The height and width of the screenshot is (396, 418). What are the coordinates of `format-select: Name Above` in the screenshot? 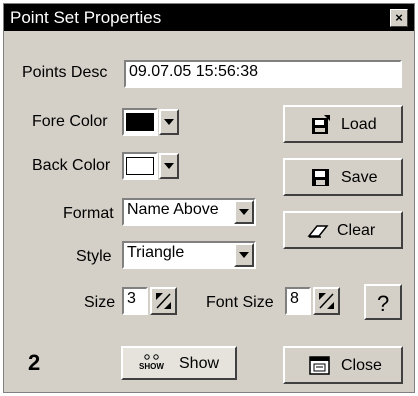 It's located at (189, 212).